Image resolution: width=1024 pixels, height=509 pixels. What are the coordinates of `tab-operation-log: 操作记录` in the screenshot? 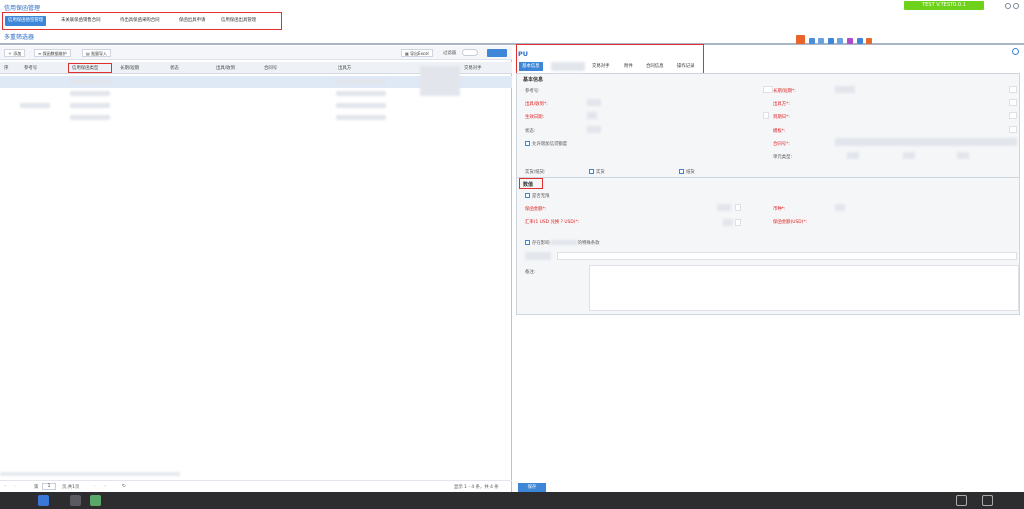 It's located at (686, 66).